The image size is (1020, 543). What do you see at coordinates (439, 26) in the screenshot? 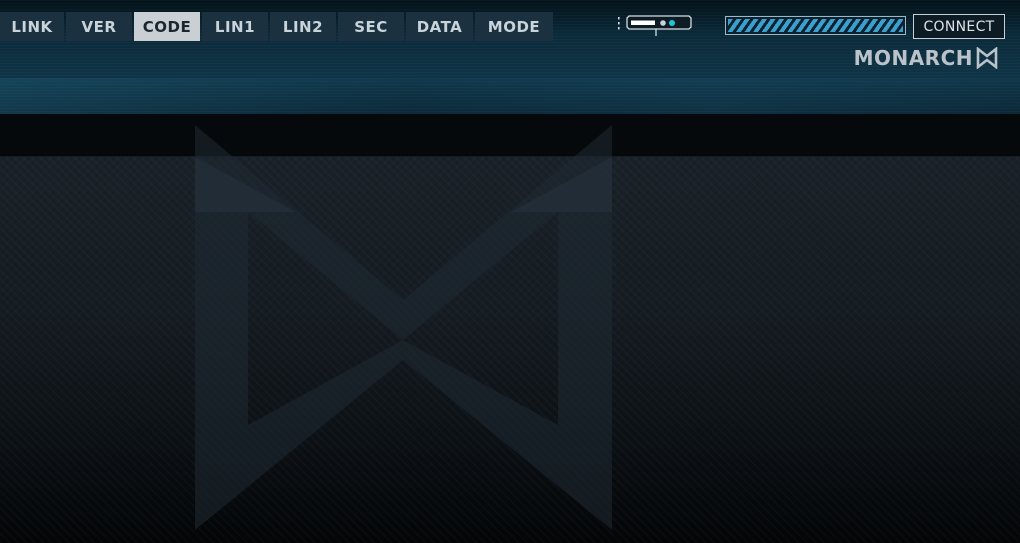
I see `tab-data: DATA` at bounding box center [439, 26].